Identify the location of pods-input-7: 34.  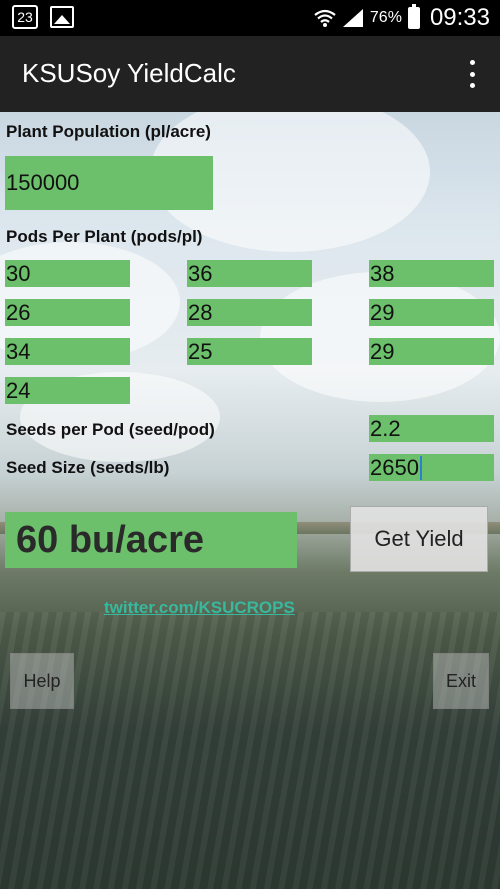
(67, 351).